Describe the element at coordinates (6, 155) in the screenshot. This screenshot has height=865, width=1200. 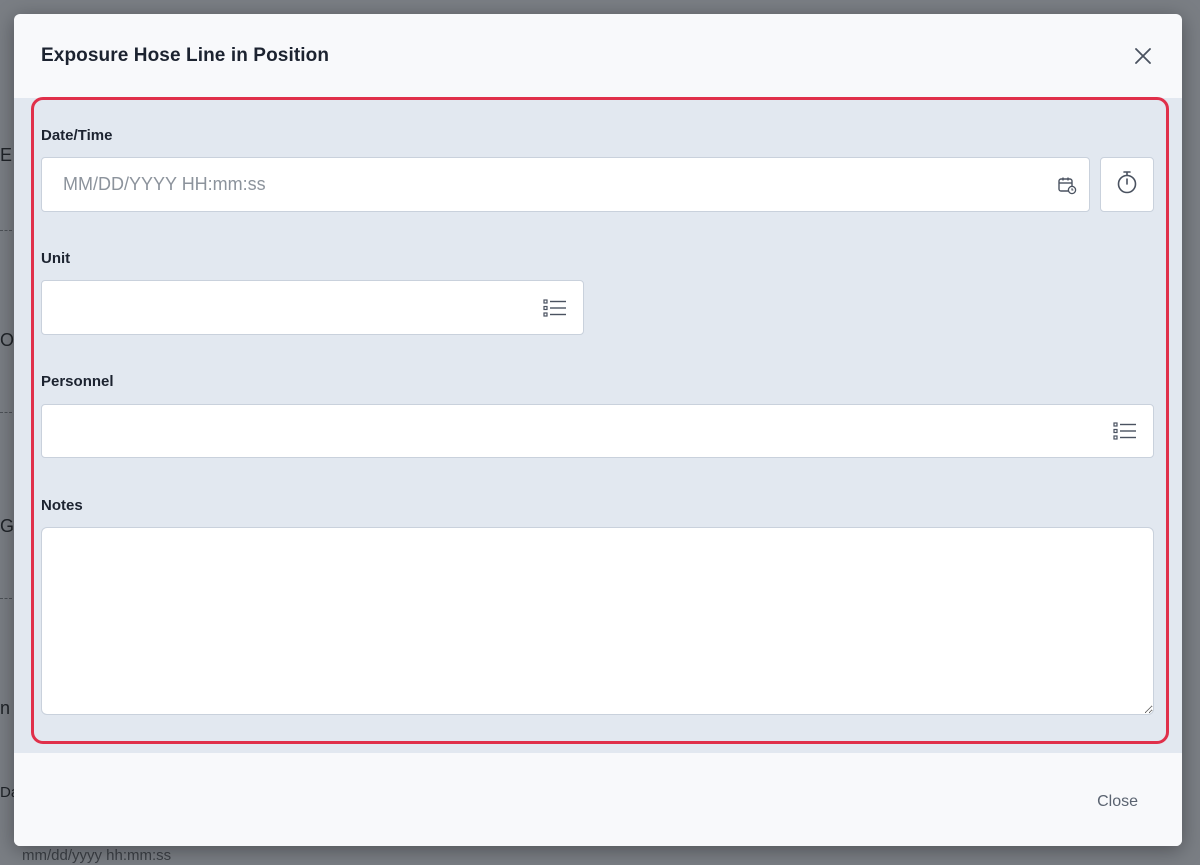
I see `background-text-fragment: E` at that location.